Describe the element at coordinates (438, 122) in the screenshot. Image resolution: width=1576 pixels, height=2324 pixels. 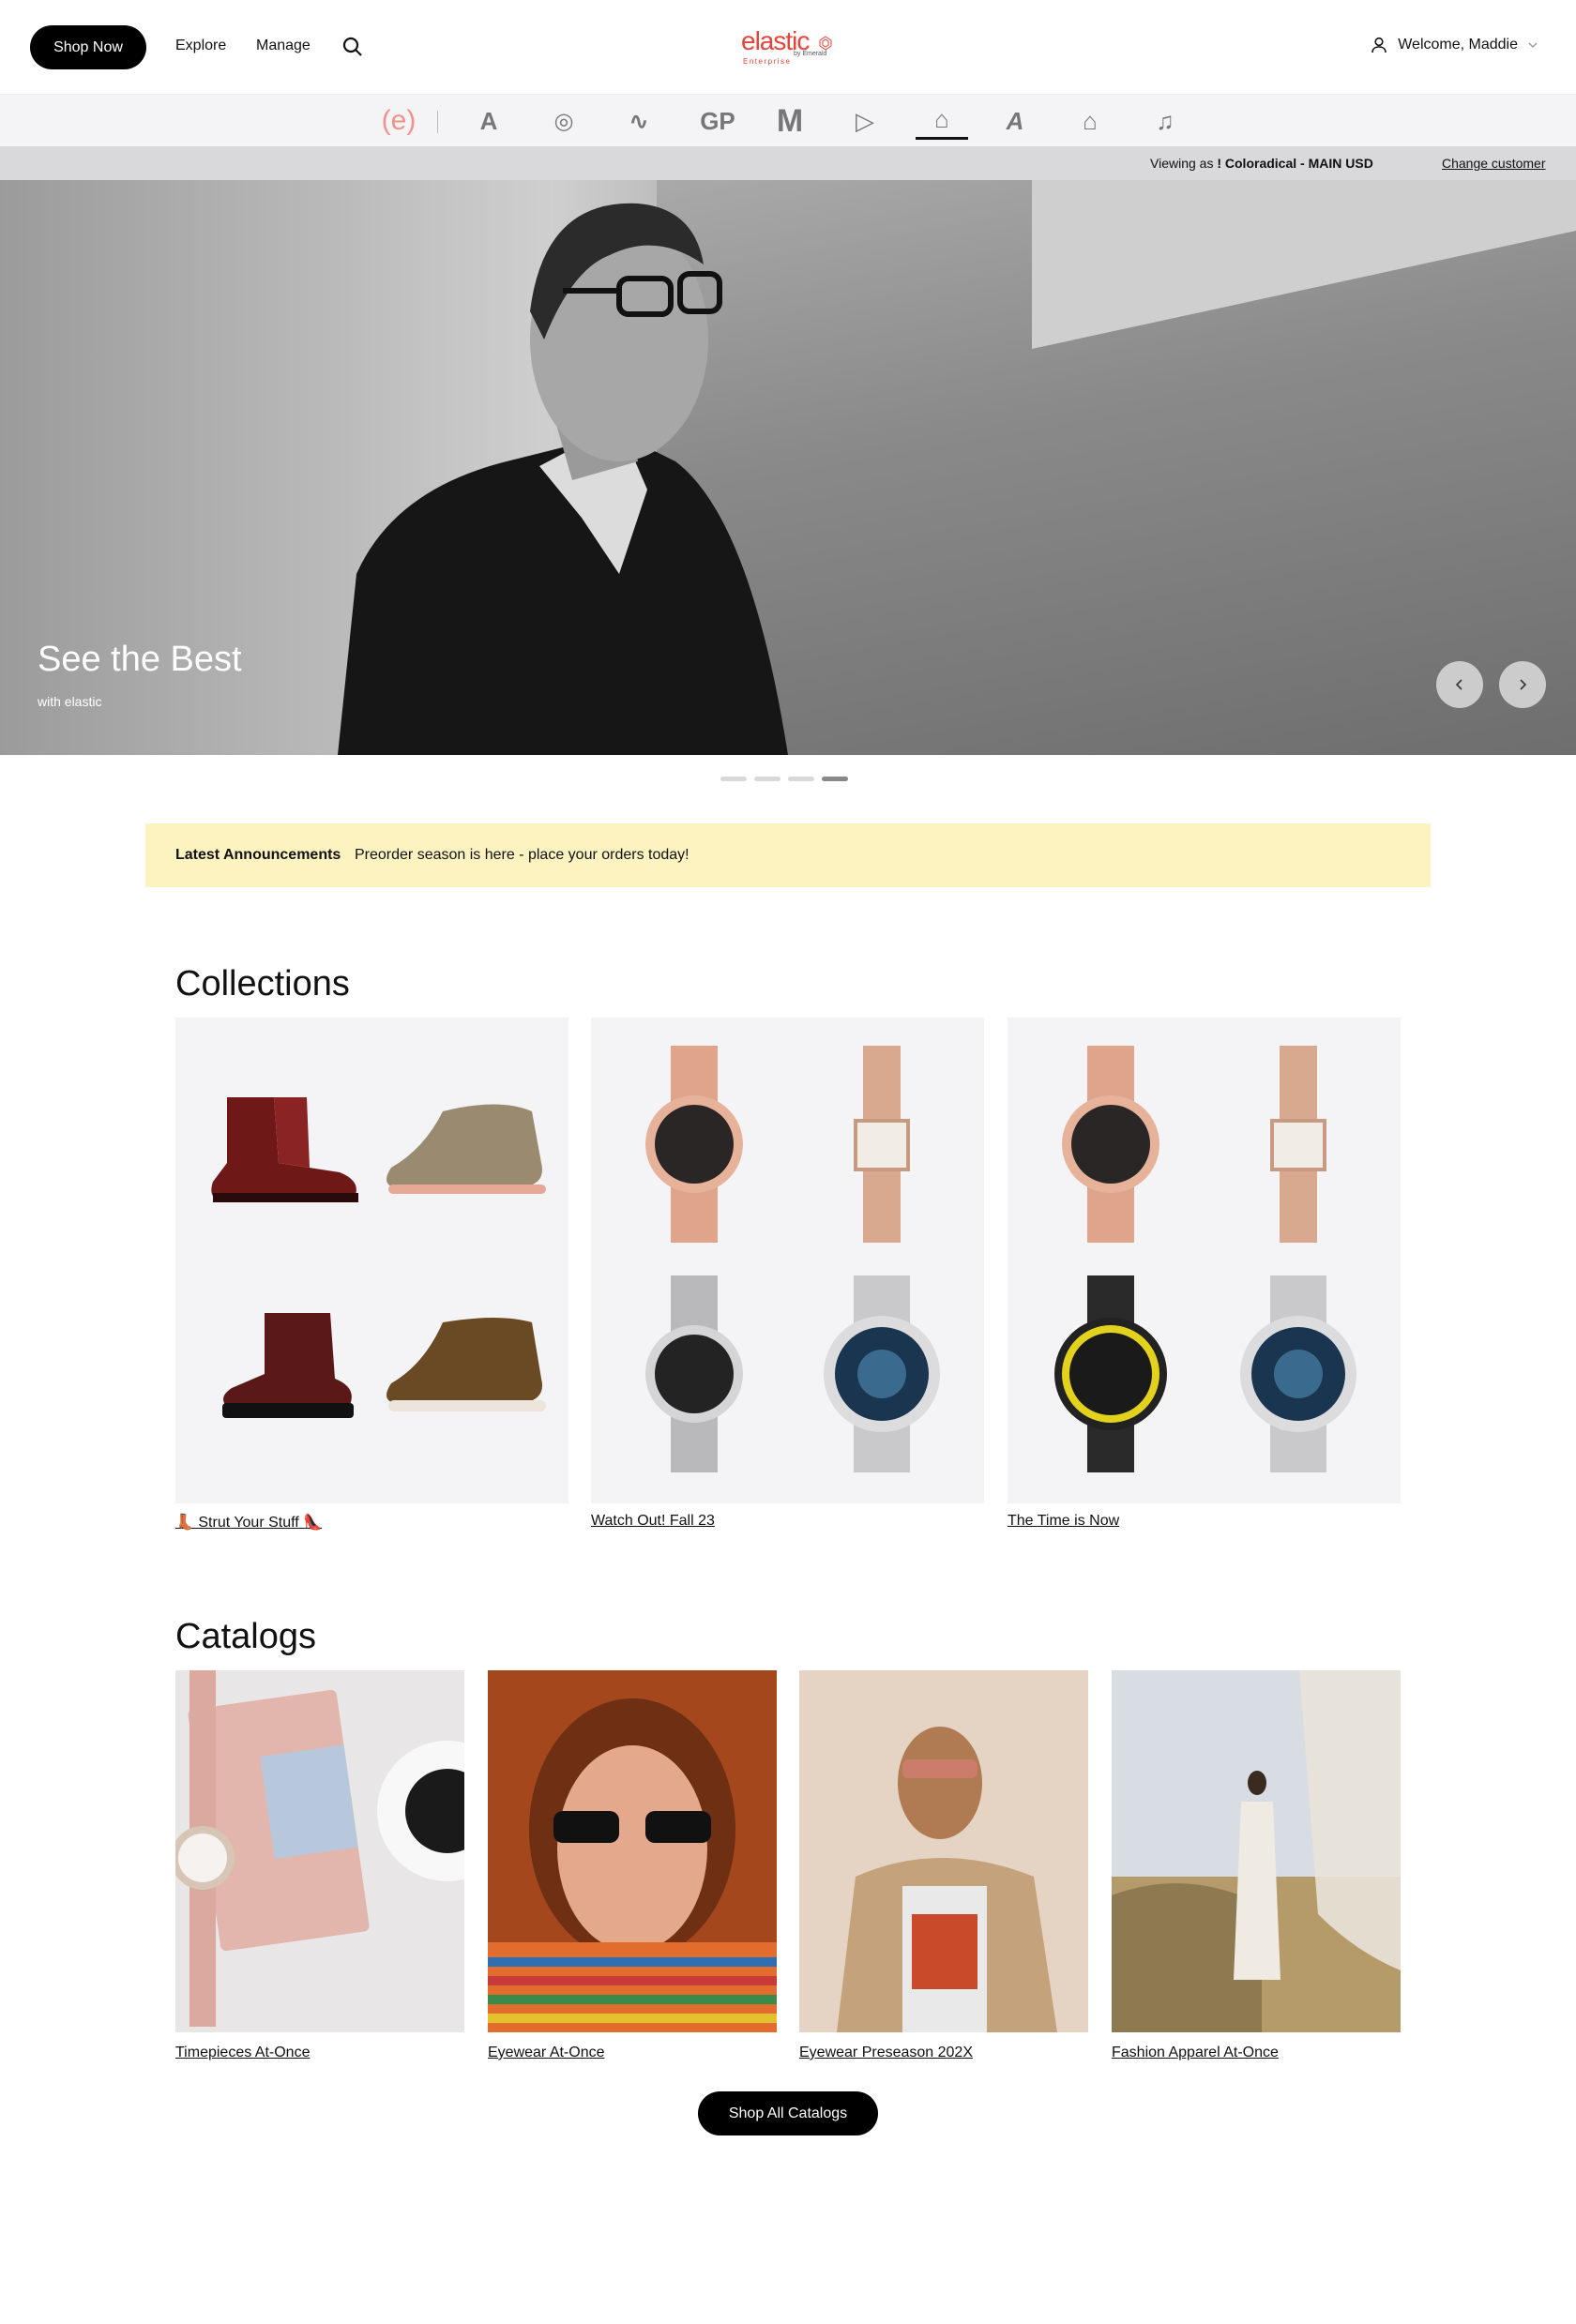
I see `brand-divider` at that location.